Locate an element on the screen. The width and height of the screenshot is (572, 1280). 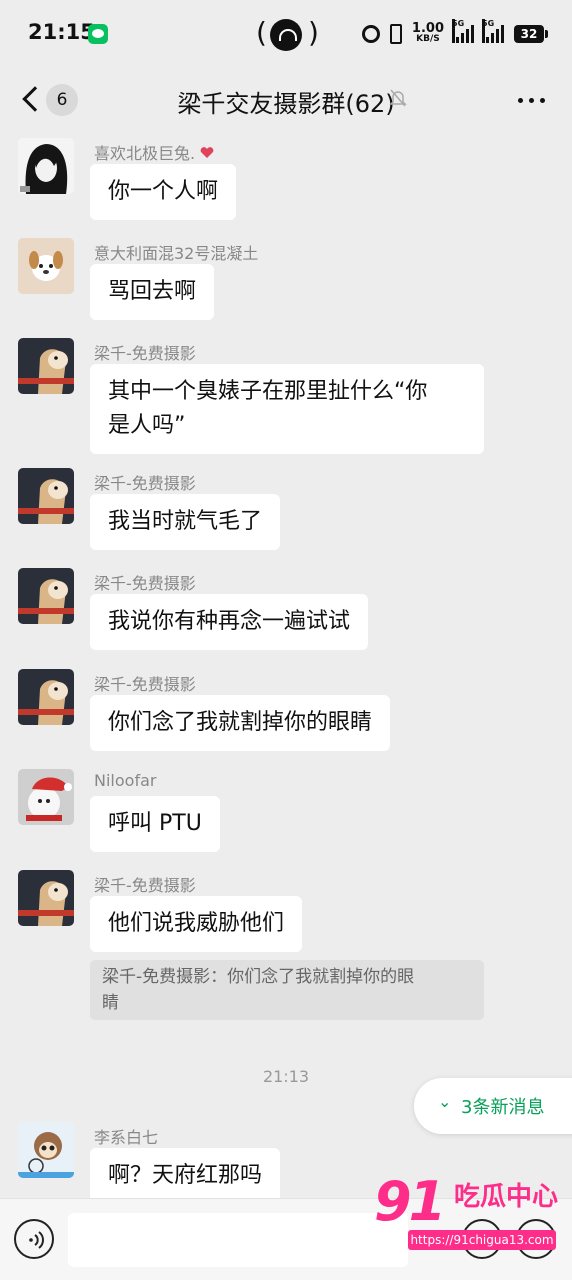
message-bubble: 其中一个臭婊子在那里扯什么“你 是人吗” is located at coordinates (287, 409).